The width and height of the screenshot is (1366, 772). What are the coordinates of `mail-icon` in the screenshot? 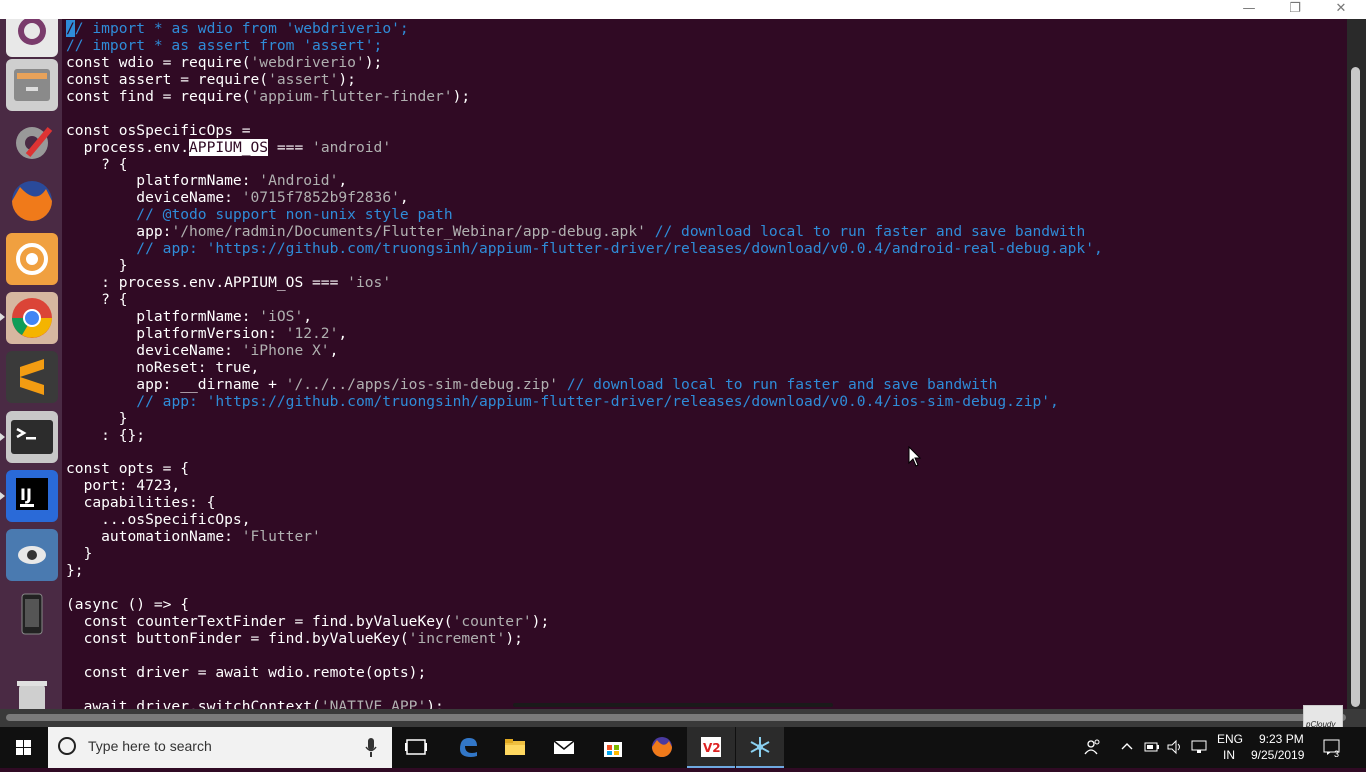 It's located at (564, 747).